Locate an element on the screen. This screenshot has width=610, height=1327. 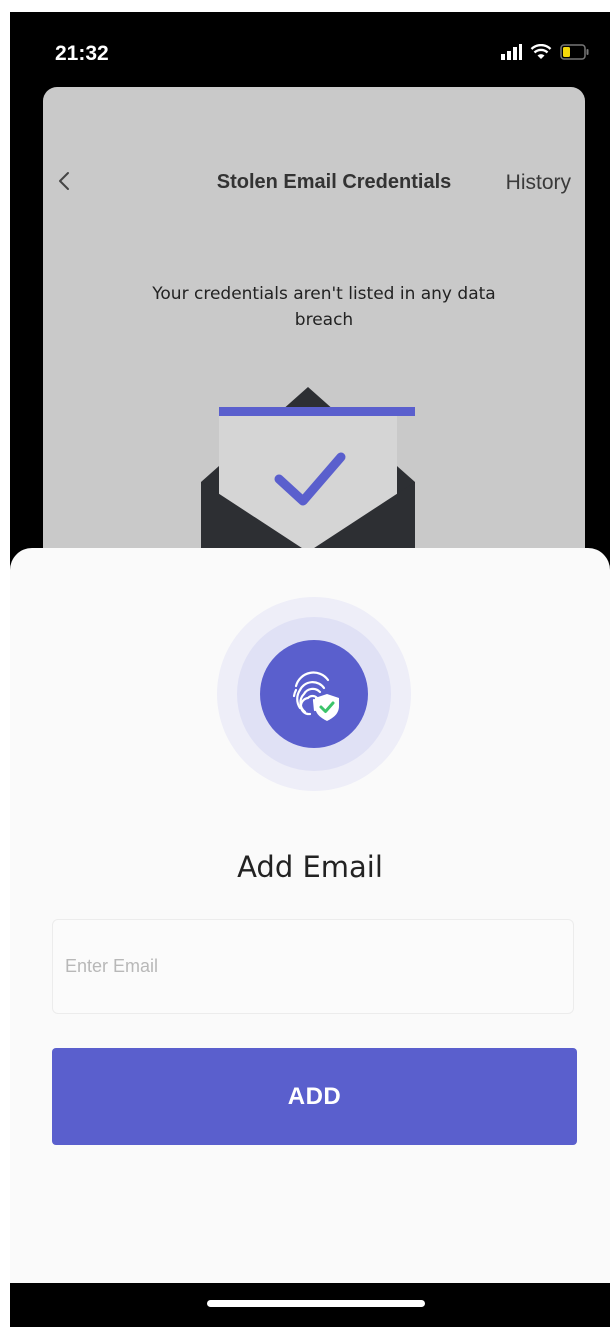
wifi-icon is located at coordinates (541, 51).